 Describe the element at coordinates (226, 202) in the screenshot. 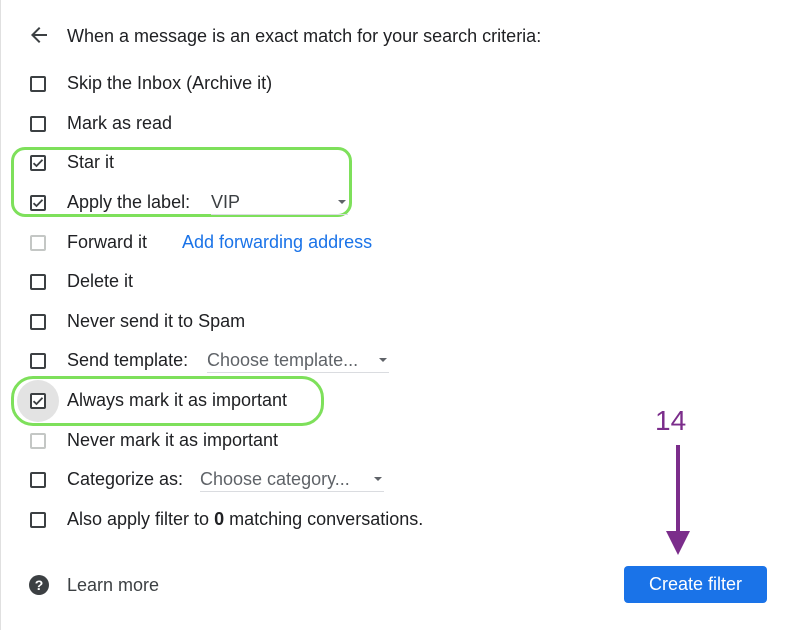

I see `label-select-value: VIP` at that location.